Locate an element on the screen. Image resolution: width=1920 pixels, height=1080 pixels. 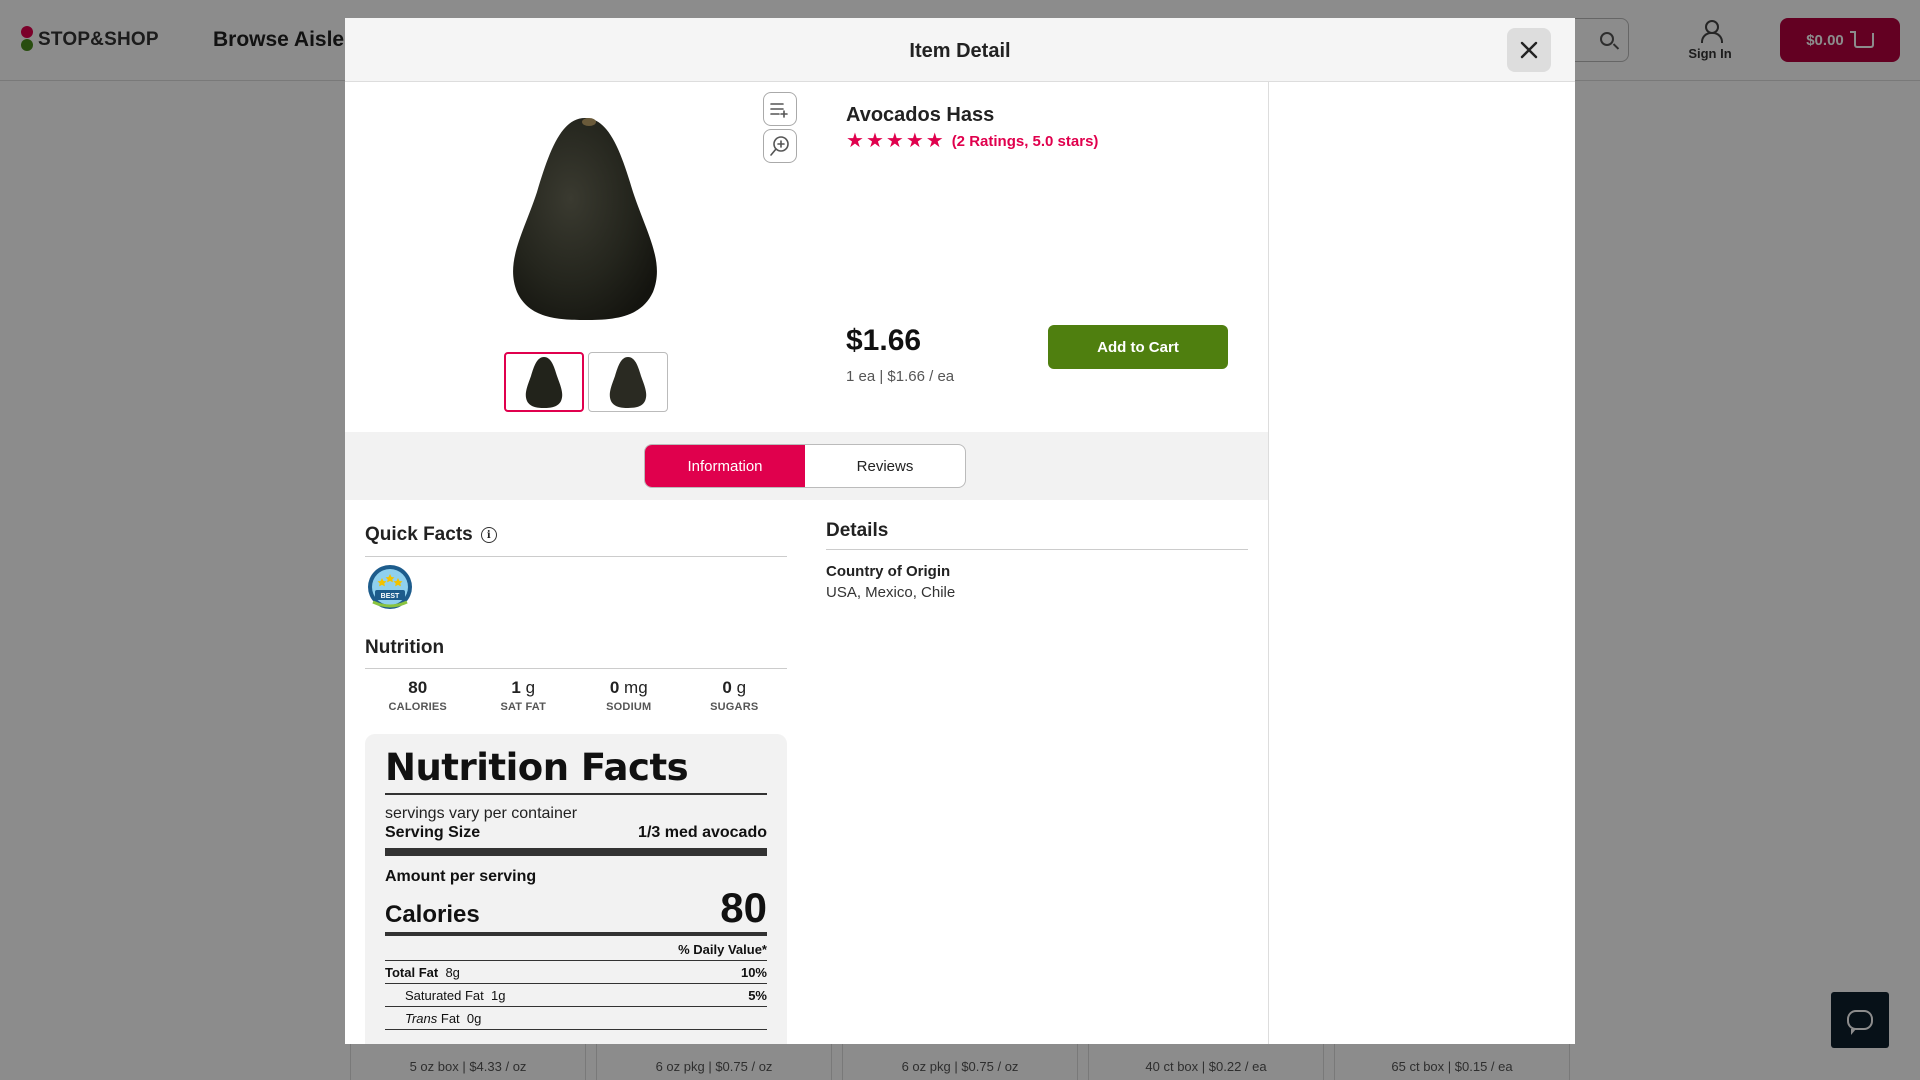
nutrition-summary-item: 80 CALORIES is located at coordinates (418, 700).